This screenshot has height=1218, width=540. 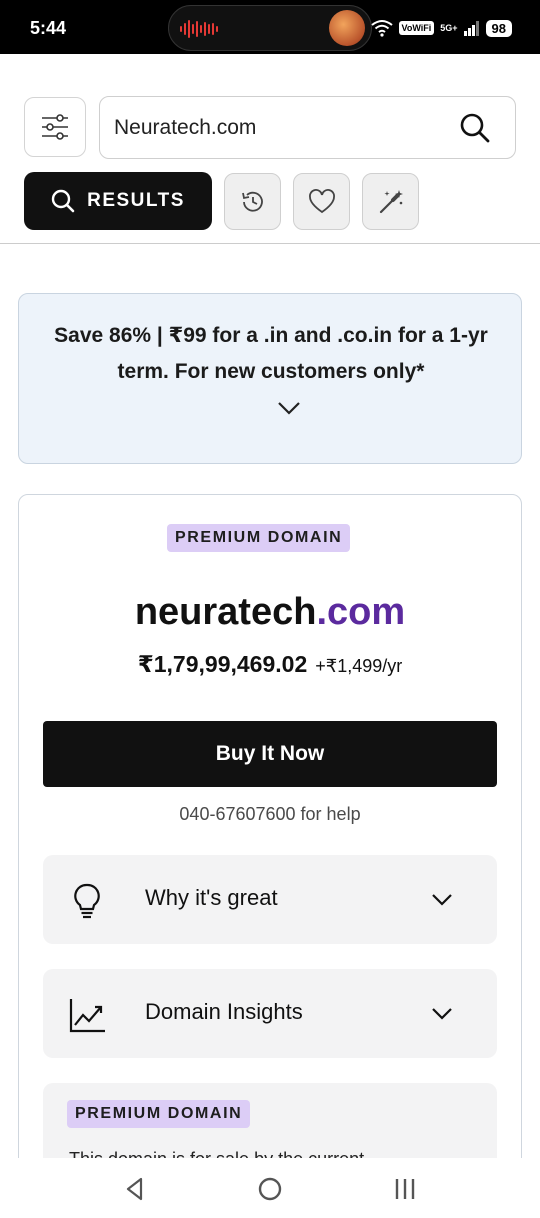 I want to click on system-nav-bar, so click(x=270, y=1188).